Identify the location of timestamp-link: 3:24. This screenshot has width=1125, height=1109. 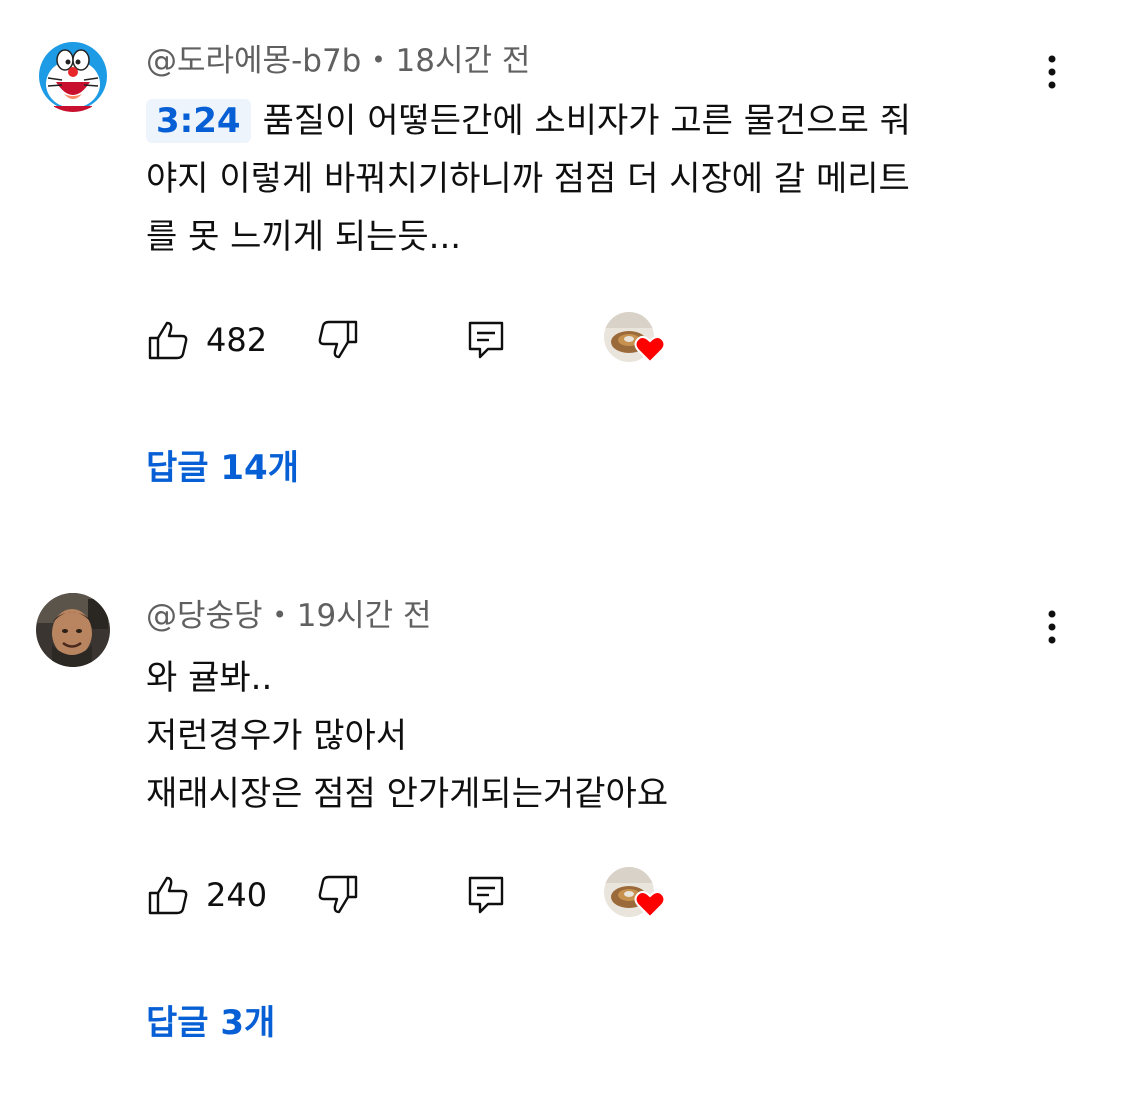
(198, 121).